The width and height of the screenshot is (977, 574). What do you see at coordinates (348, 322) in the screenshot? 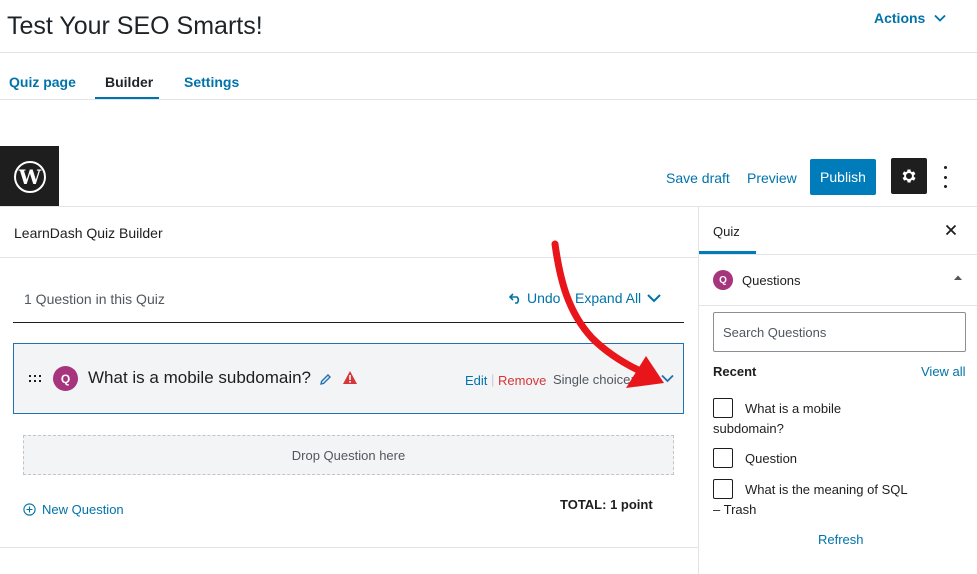
I see `question-list-divider` at bounding box center [348, 322].